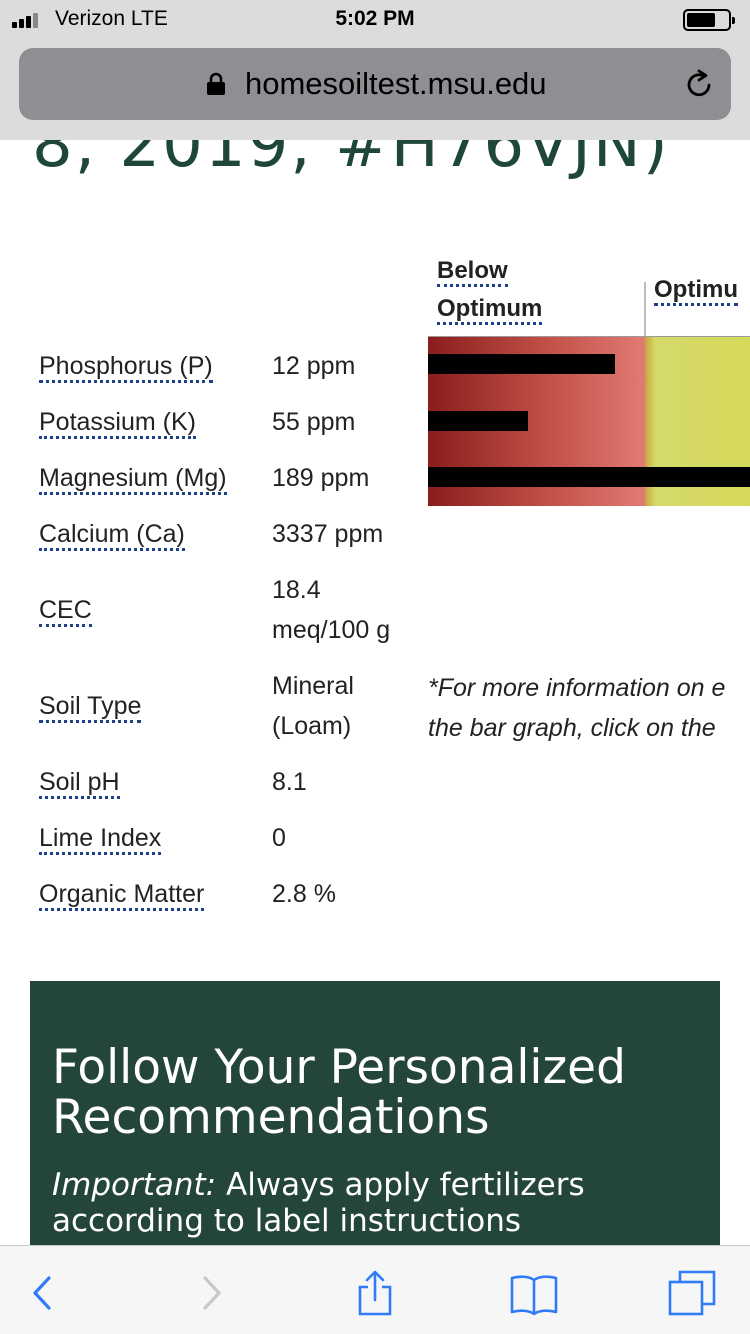 Image resolution: width=750 pixels, height=1334 pixels. I want to click on recommendations-title-line1: Follow Your Personalized, so click(339, 1067).